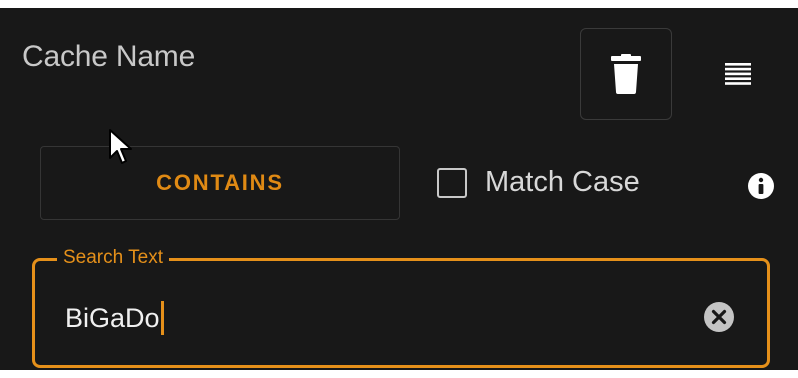 This screenshot has height=378, width=798. What do you see at coordinates (109, 56) in the screenshot?
I see `filter-title: Cache Name` at bounding box center [109, 56].